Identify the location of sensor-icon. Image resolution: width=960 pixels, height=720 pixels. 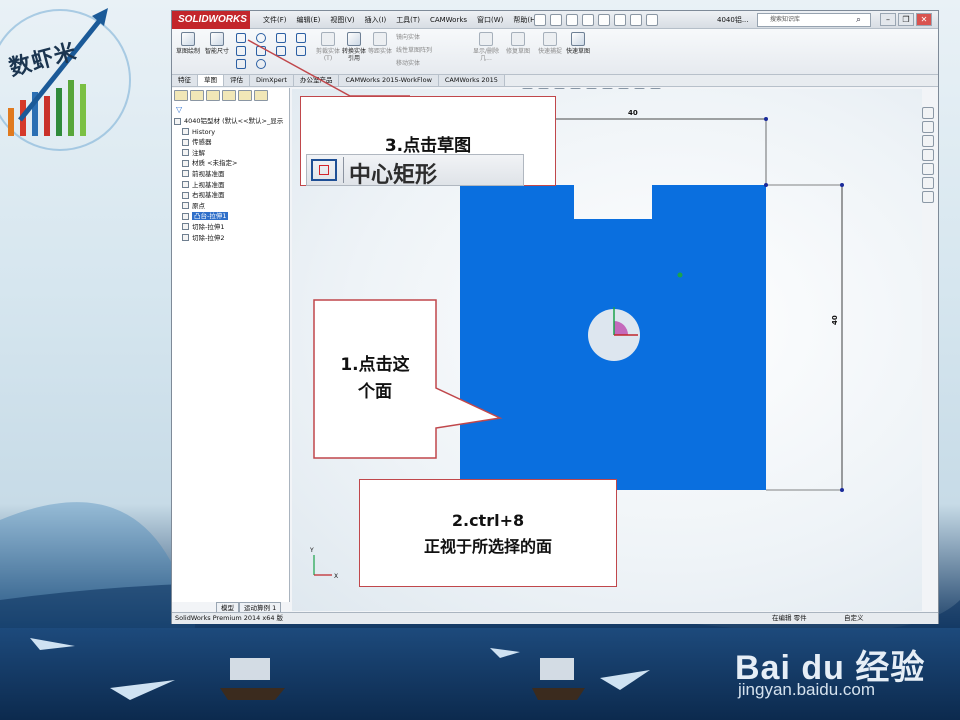
(185, 142).